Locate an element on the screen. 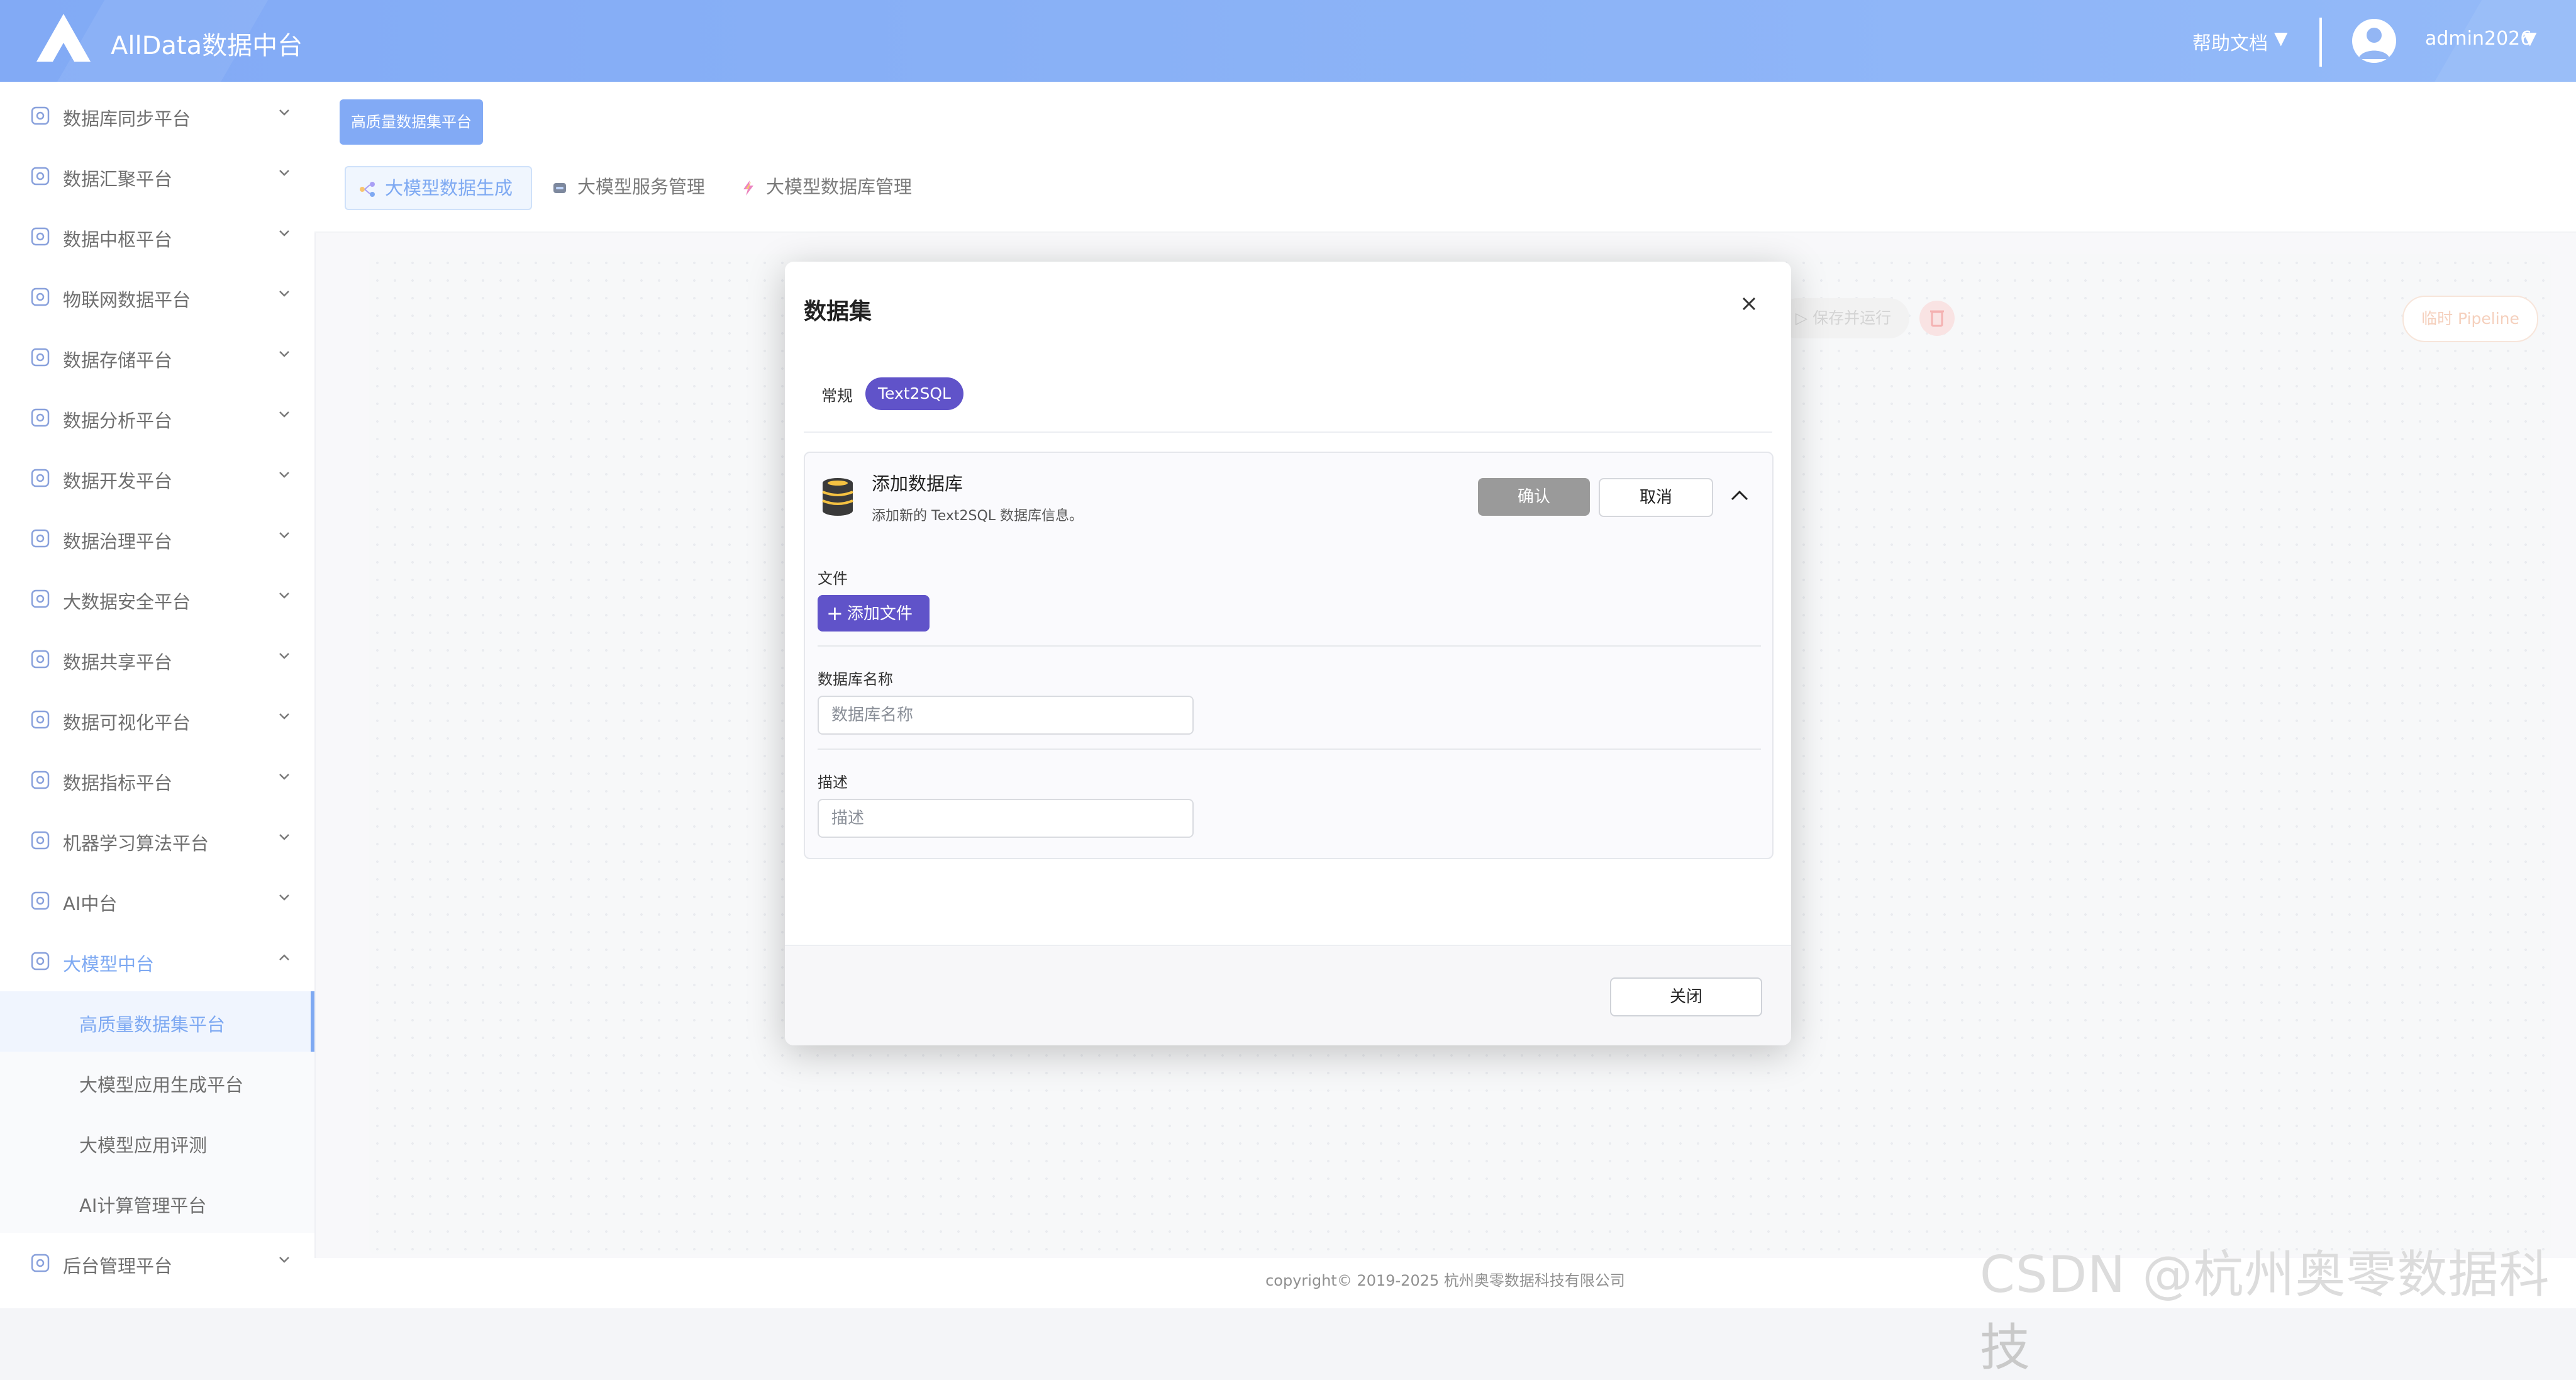  add-file-label: 添加文件 is located at coordinates (880, 613).